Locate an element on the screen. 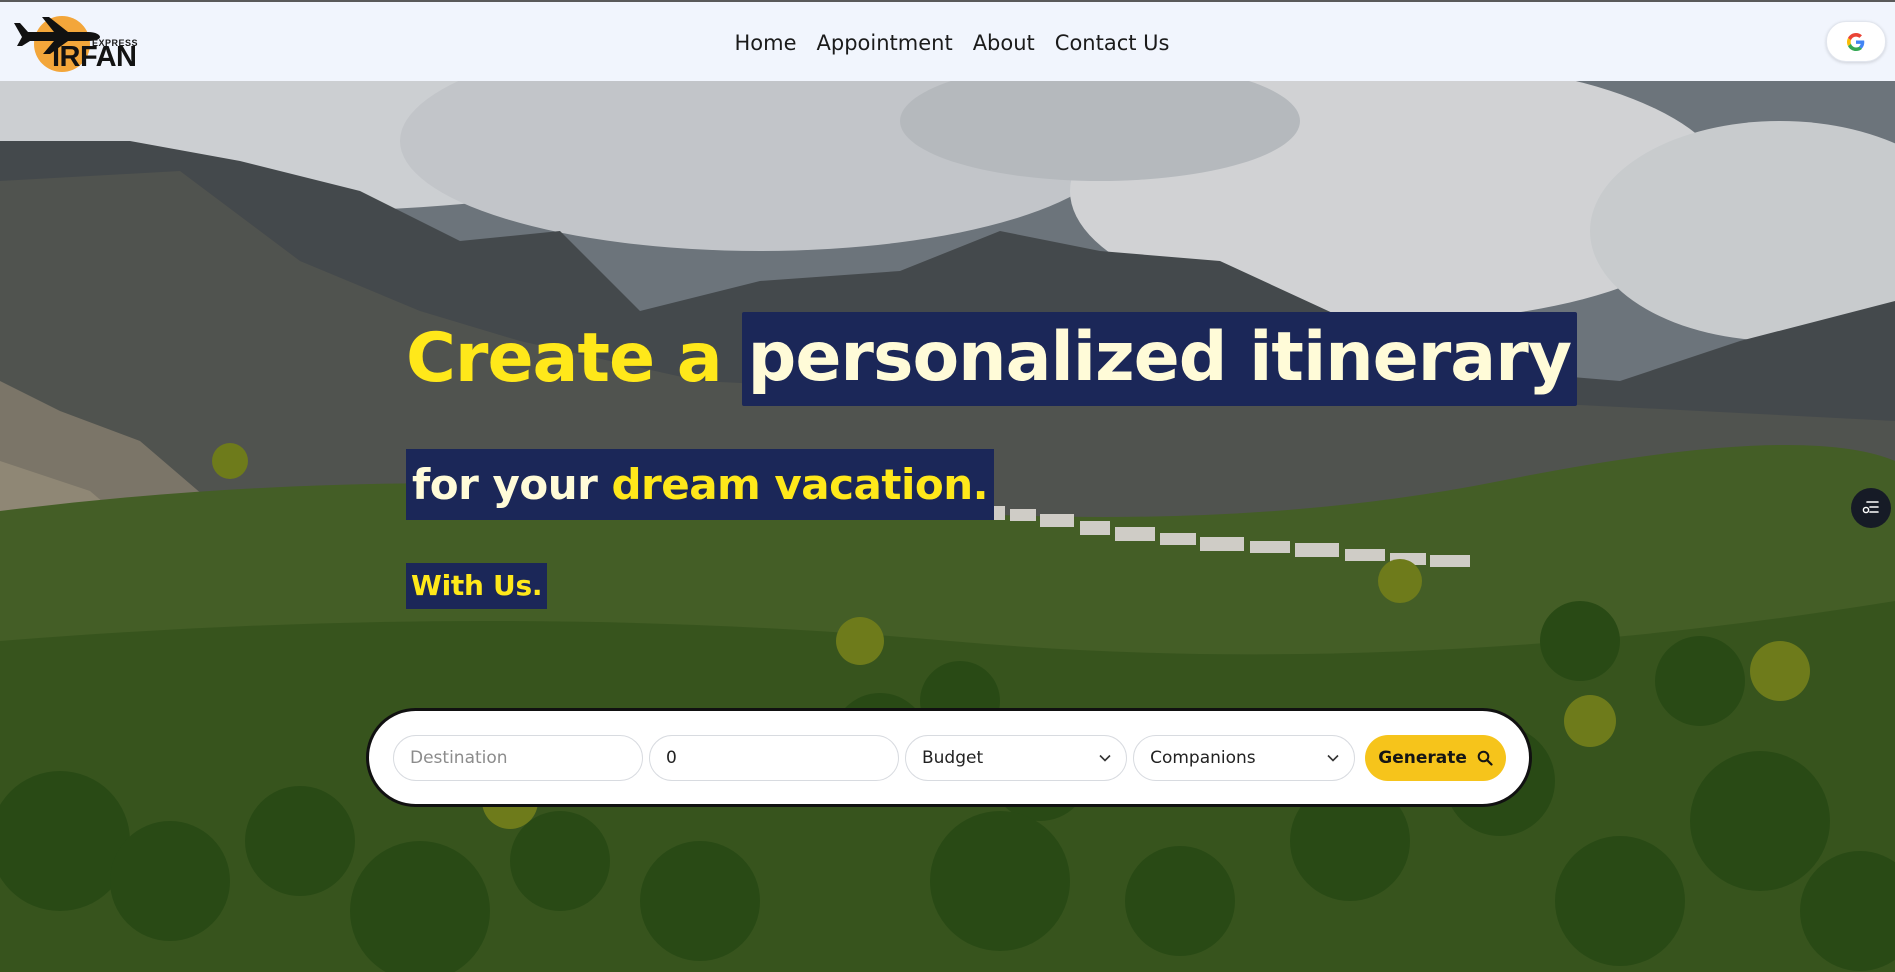 This screenshot has width=1895, height=972. hero-headline-line-1: Create a personalized itinerary is located at coordinates (992, 359).